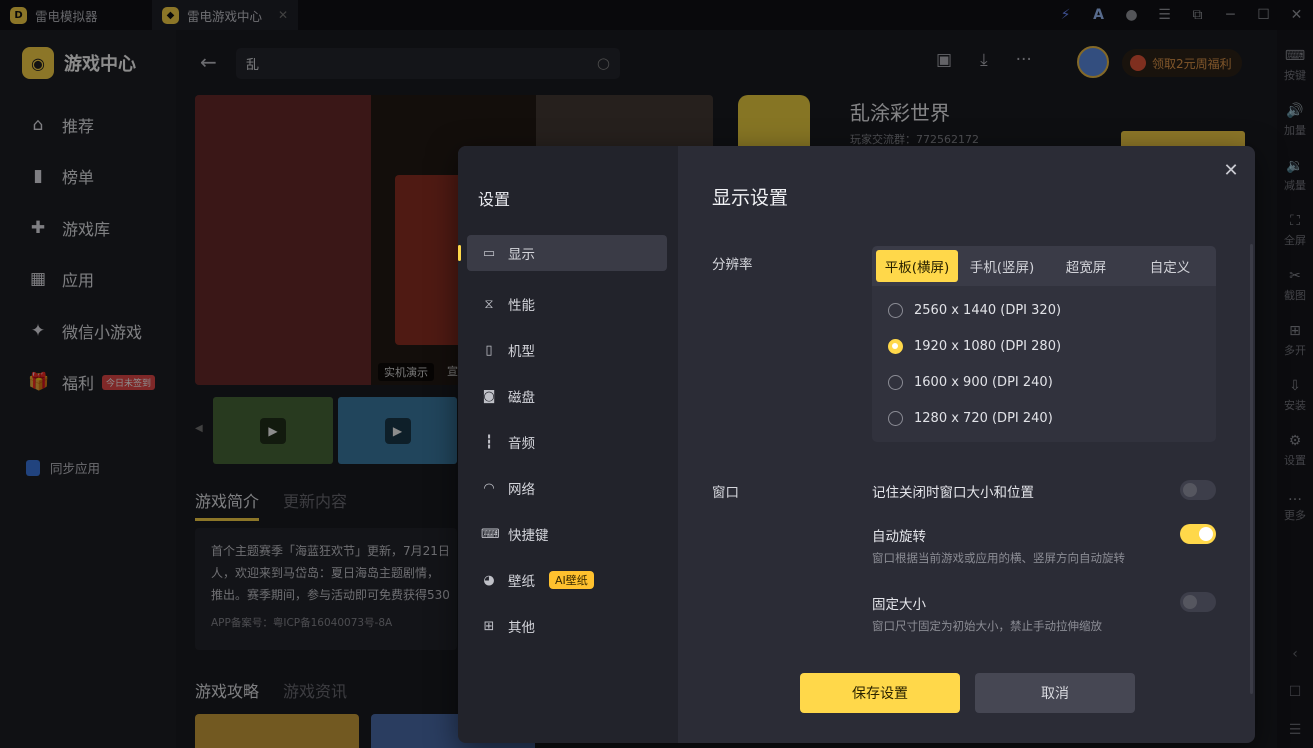 This screenshot has height=748, width=1313. Describe the element at coordinates (490, 534) in the screenshot. I see `keyboard-icon: ⌨` at that location.